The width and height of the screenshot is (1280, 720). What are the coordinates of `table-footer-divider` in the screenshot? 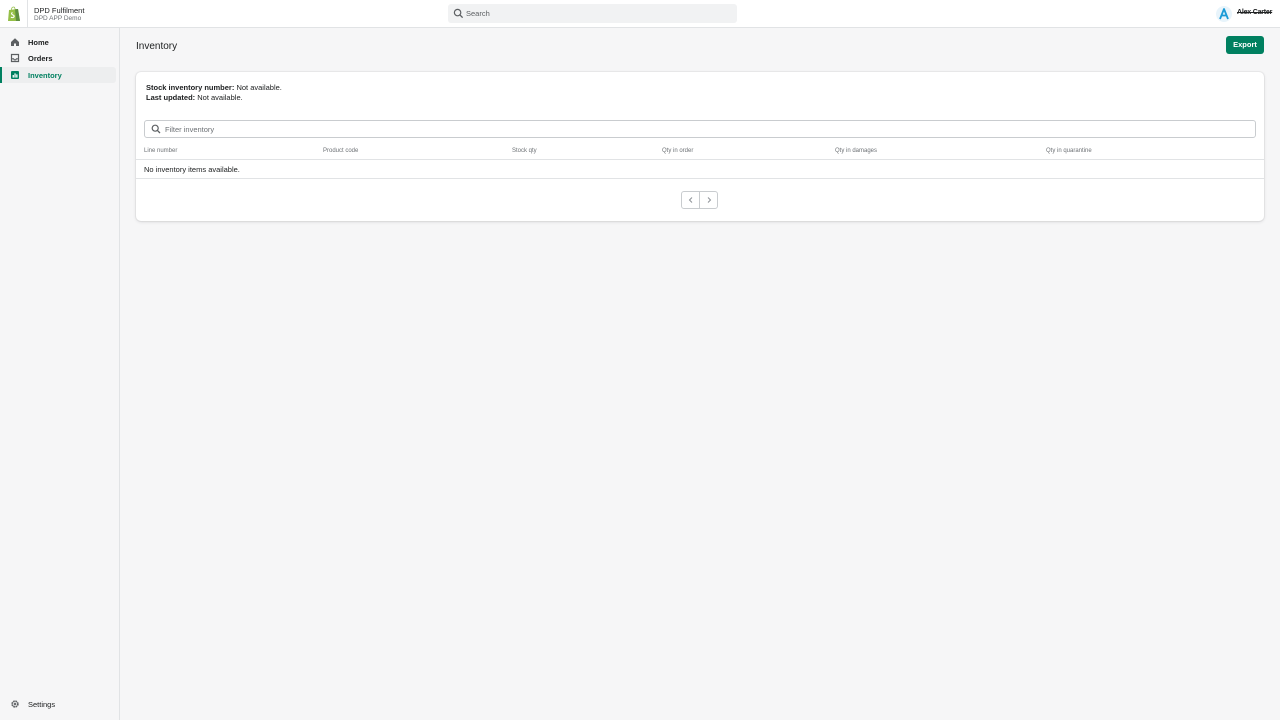 It's located at (700, 178).